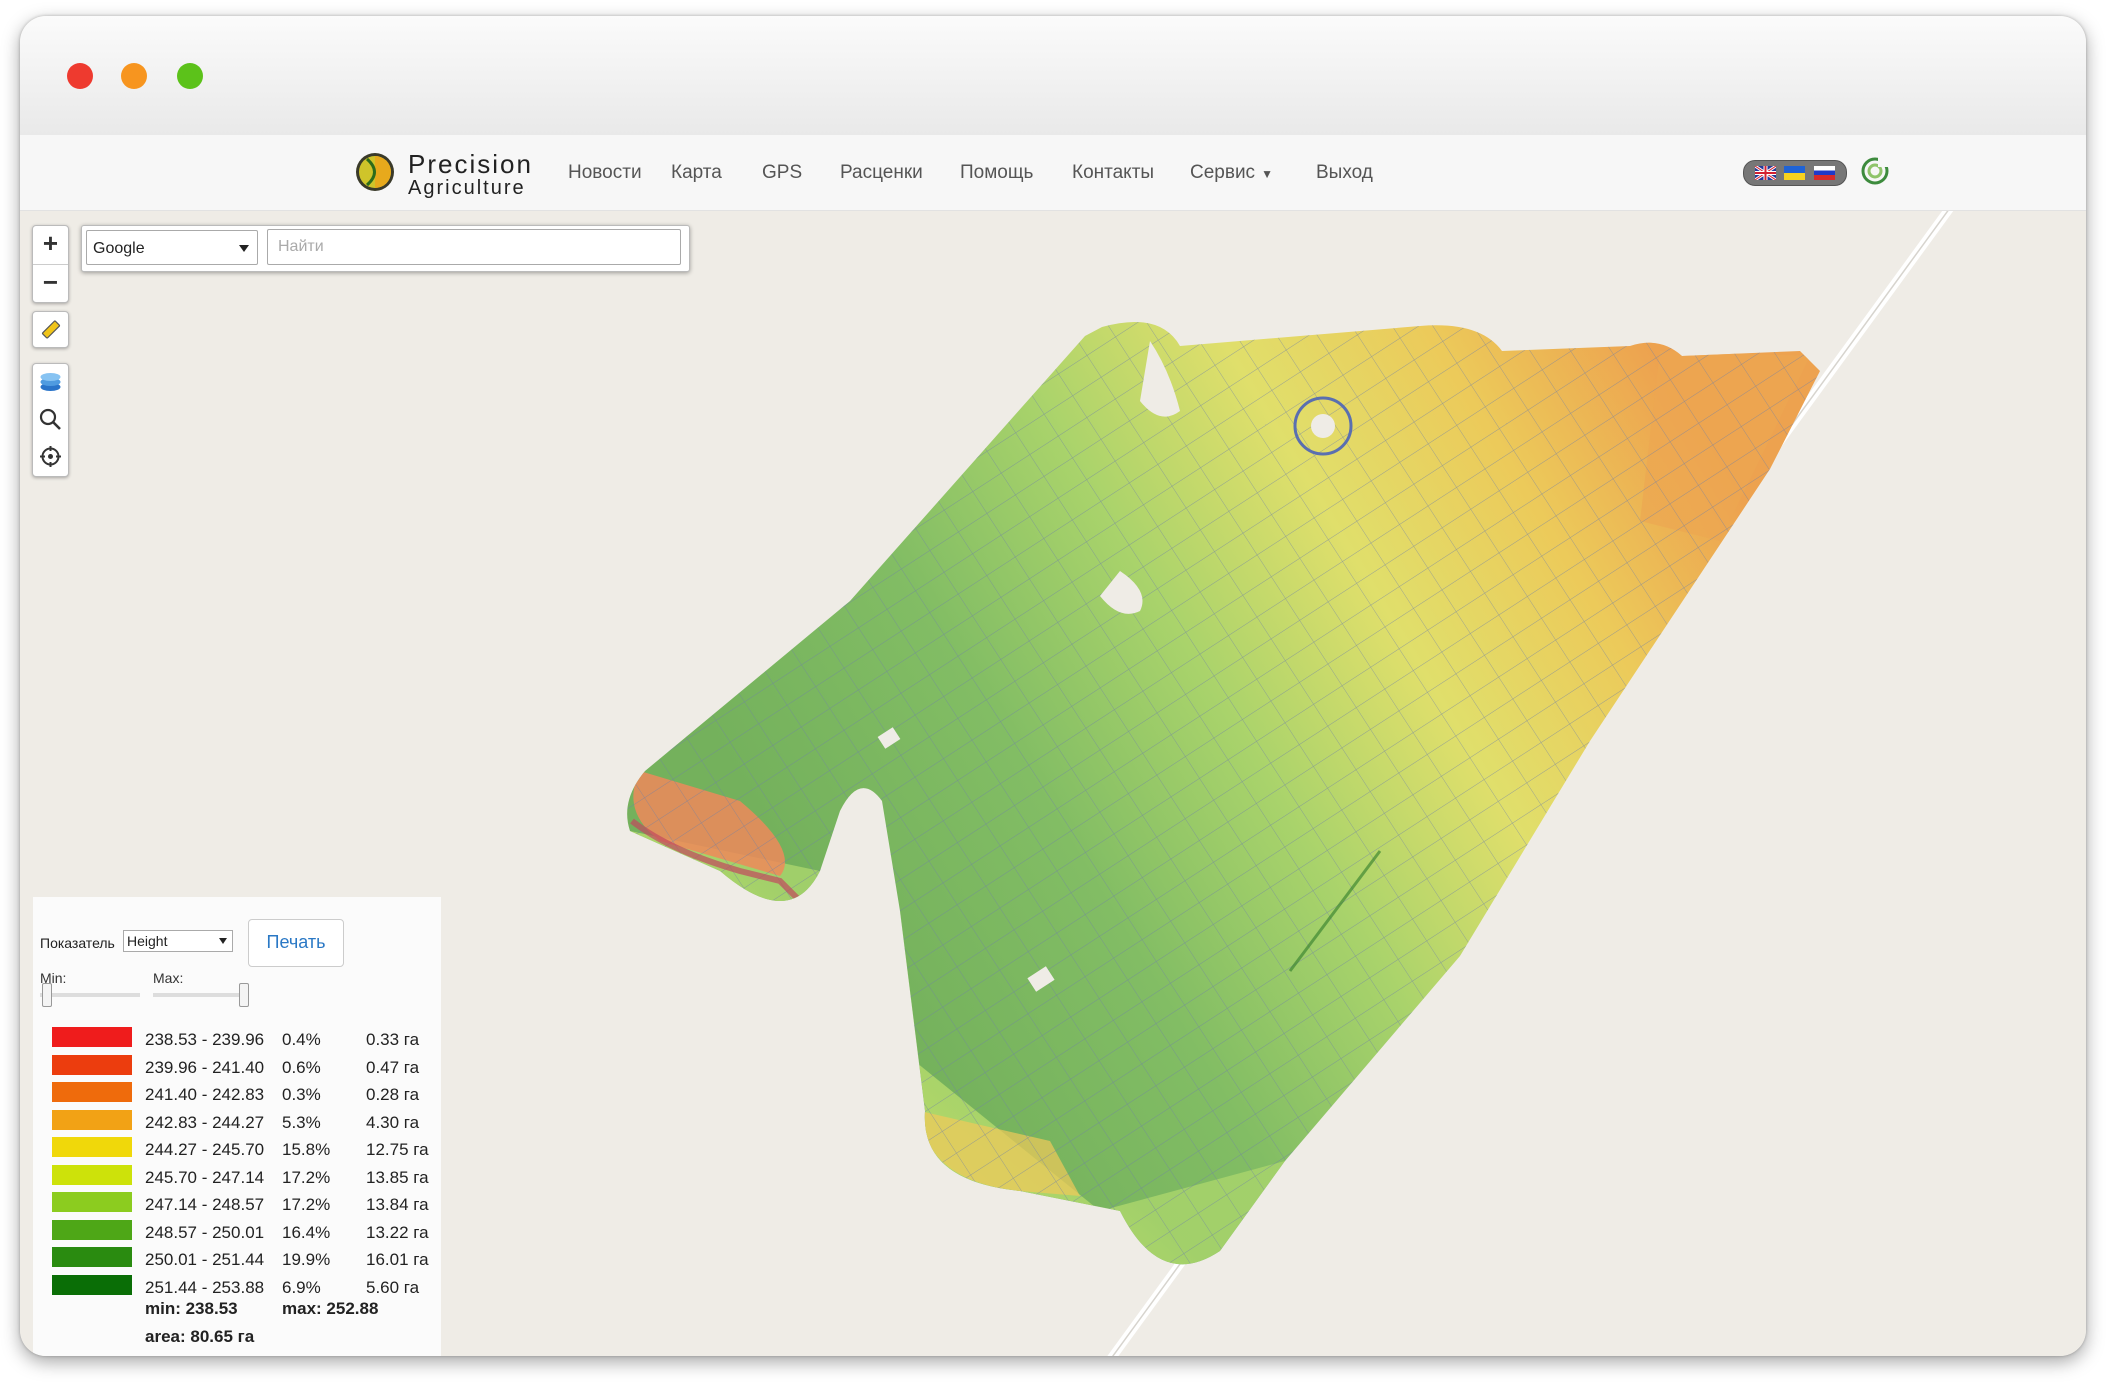 Image resolution: width=2115 pixels, height=1394 pixels. I want to click on legend-percent: 5.3%, so click(301, 1122).